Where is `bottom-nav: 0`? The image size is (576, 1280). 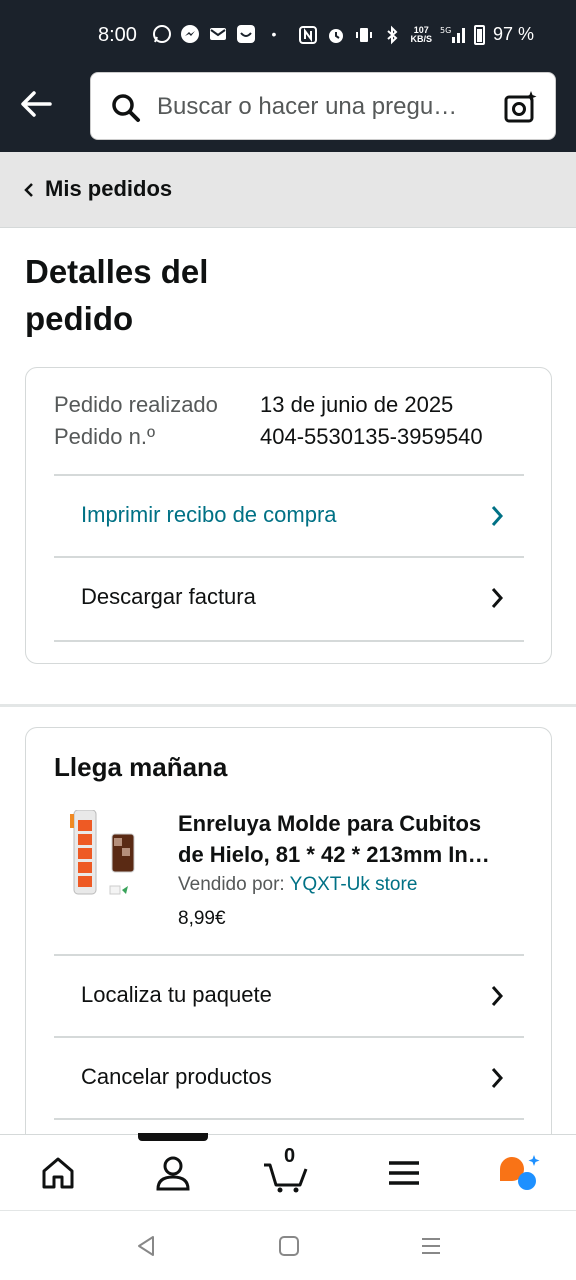 bottom-nav: 0 is located at coordinates (288, 1171).